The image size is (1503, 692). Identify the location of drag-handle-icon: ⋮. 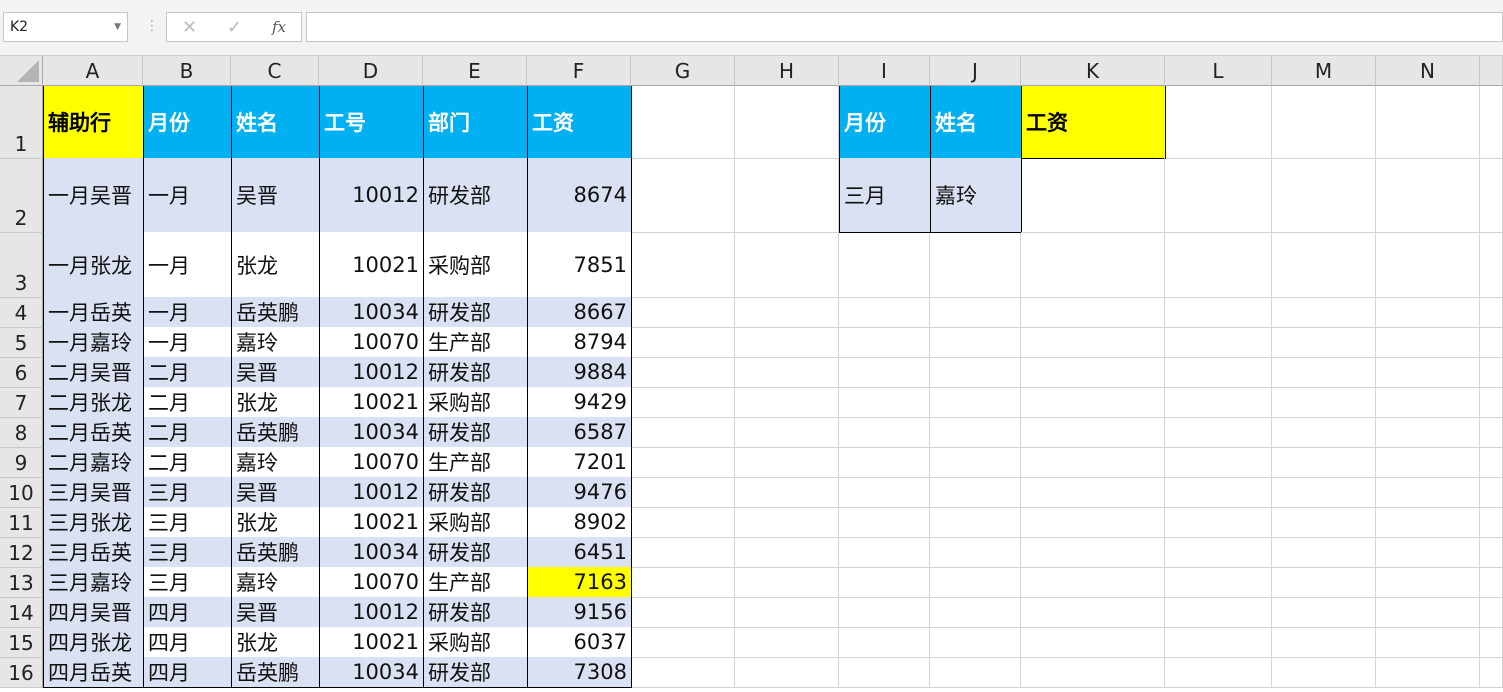
(152, 26).